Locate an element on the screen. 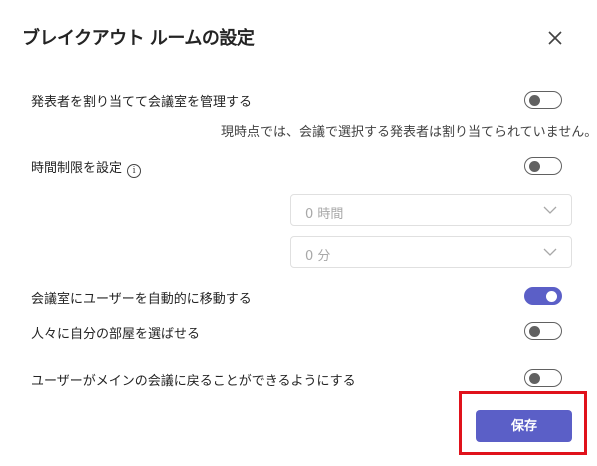 The width and height of the screenshot is (597, 466). time-limit-label-row: 時間制限を設定 i is located at coordinates (86, 167).